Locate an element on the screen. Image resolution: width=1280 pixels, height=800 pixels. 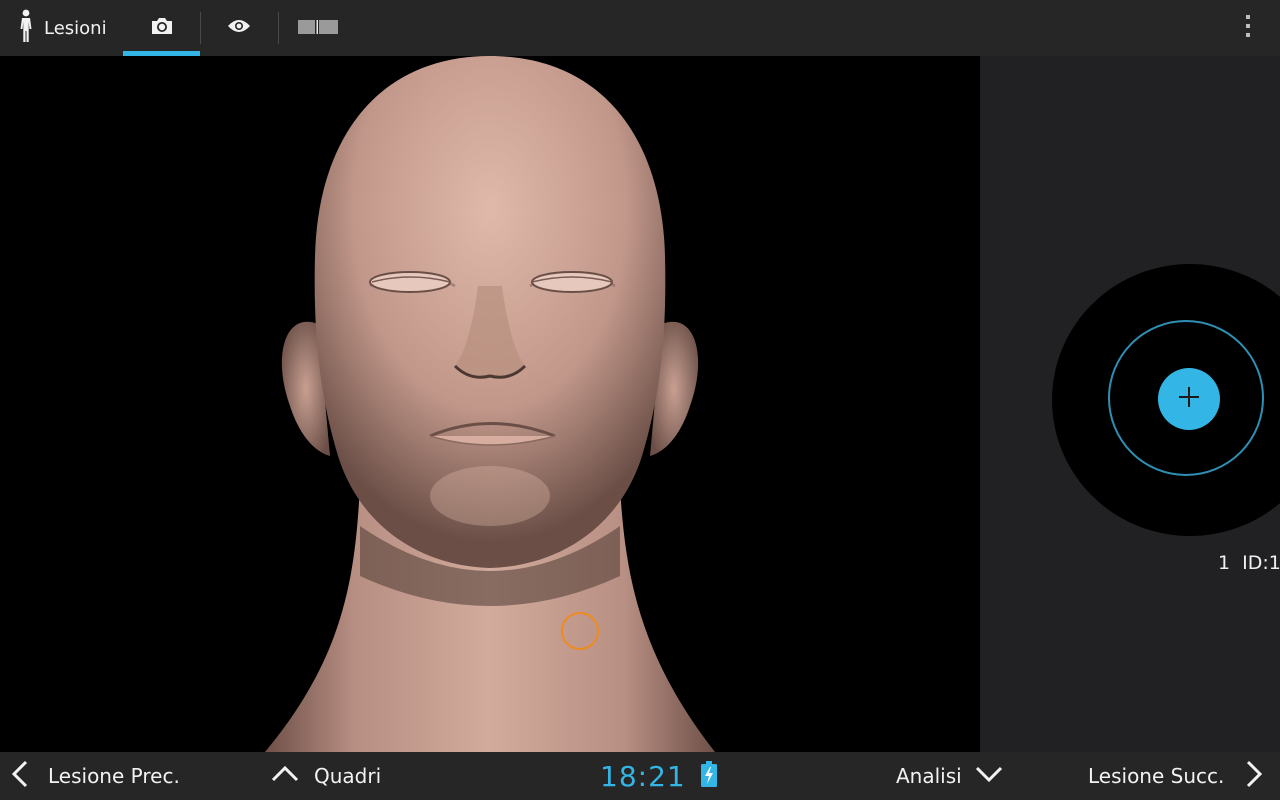
action-bar: Lesioni is located at coordinates (640, 28).